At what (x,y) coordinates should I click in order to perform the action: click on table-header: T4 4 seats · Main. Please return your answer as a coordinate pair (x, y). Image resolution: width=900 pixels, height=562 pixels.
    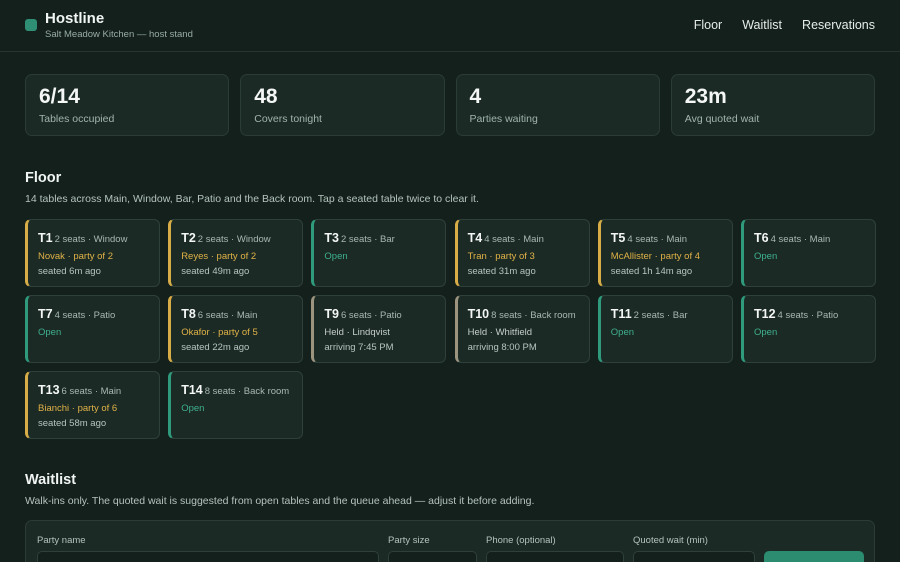
    Looking at the image, I should click on (523, 238).